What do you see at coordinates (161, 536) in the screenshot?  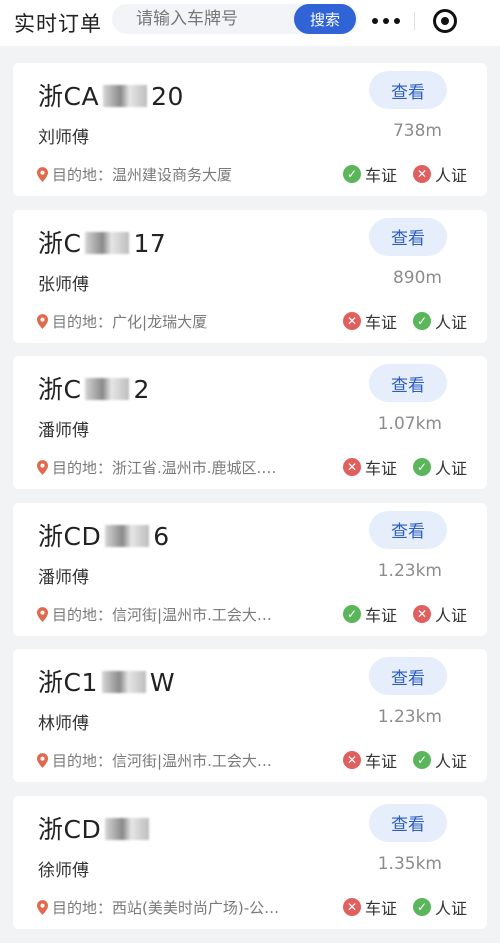 I see `plate-suffix: 6` at bounding box center [161, 536].